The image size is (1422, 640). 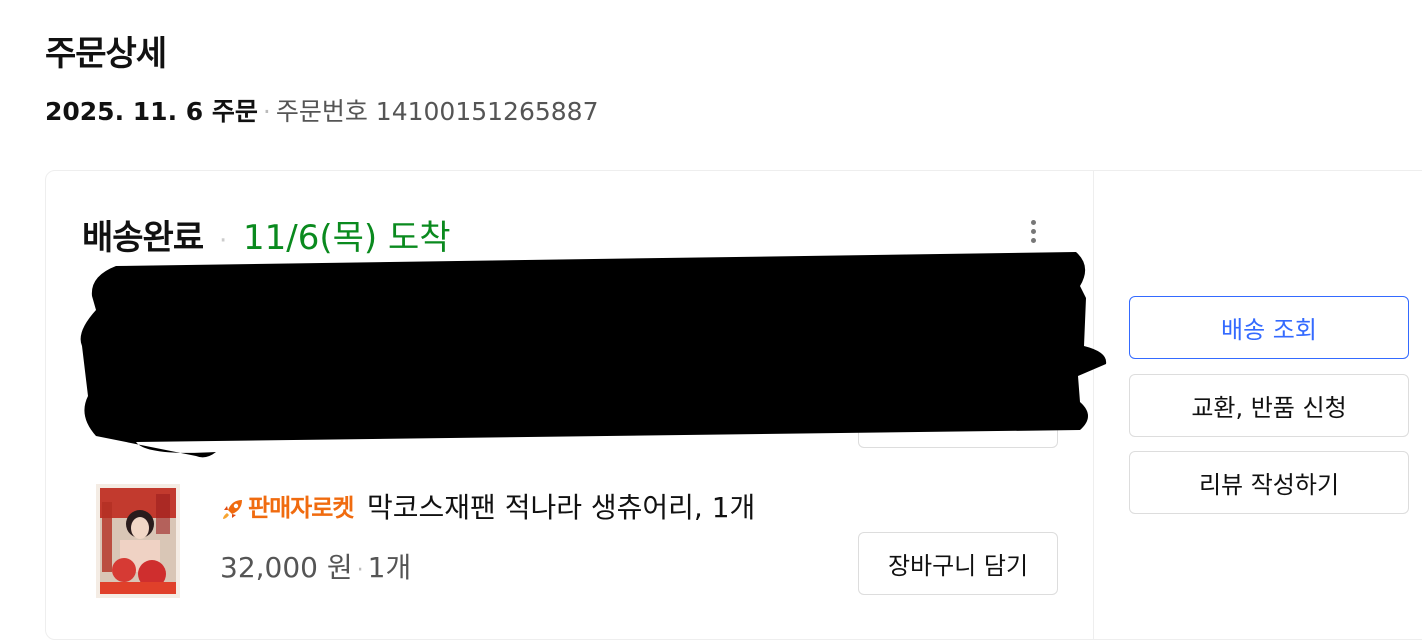 What do you see at coordinates (487, 111) in the screenshot?
I see `order-number: 14100151265887` at bounding box center [487, 111].